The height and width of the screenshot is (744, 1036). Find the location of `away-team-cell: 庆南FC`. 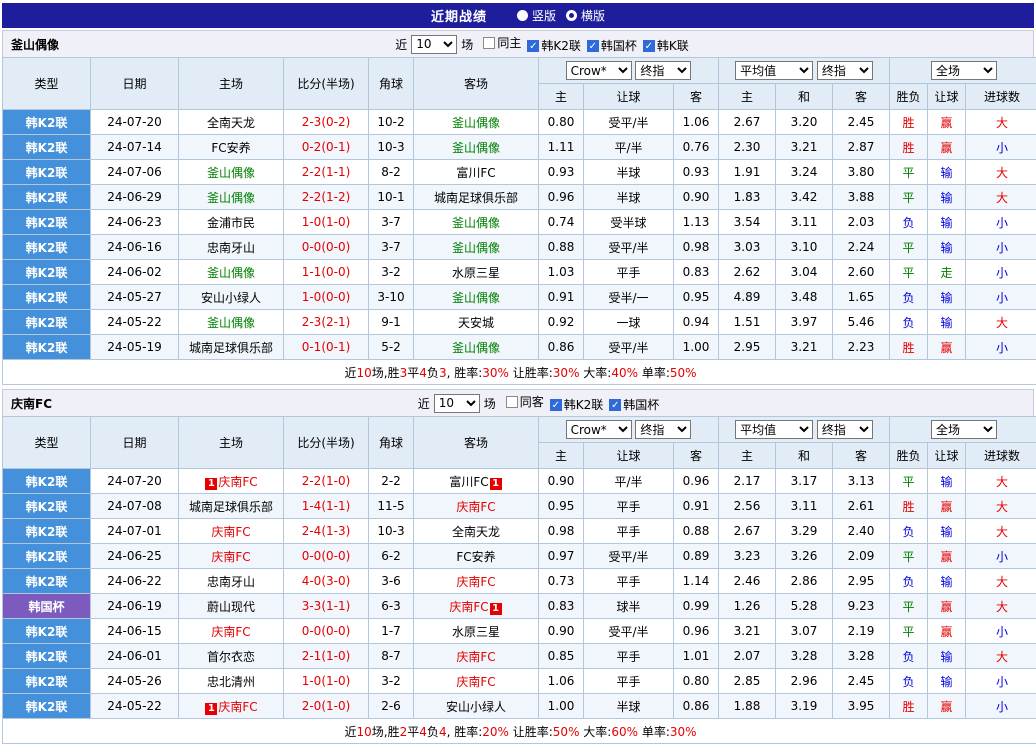

away-team-cell: 庆南FC is located at coordinates (476, 581).